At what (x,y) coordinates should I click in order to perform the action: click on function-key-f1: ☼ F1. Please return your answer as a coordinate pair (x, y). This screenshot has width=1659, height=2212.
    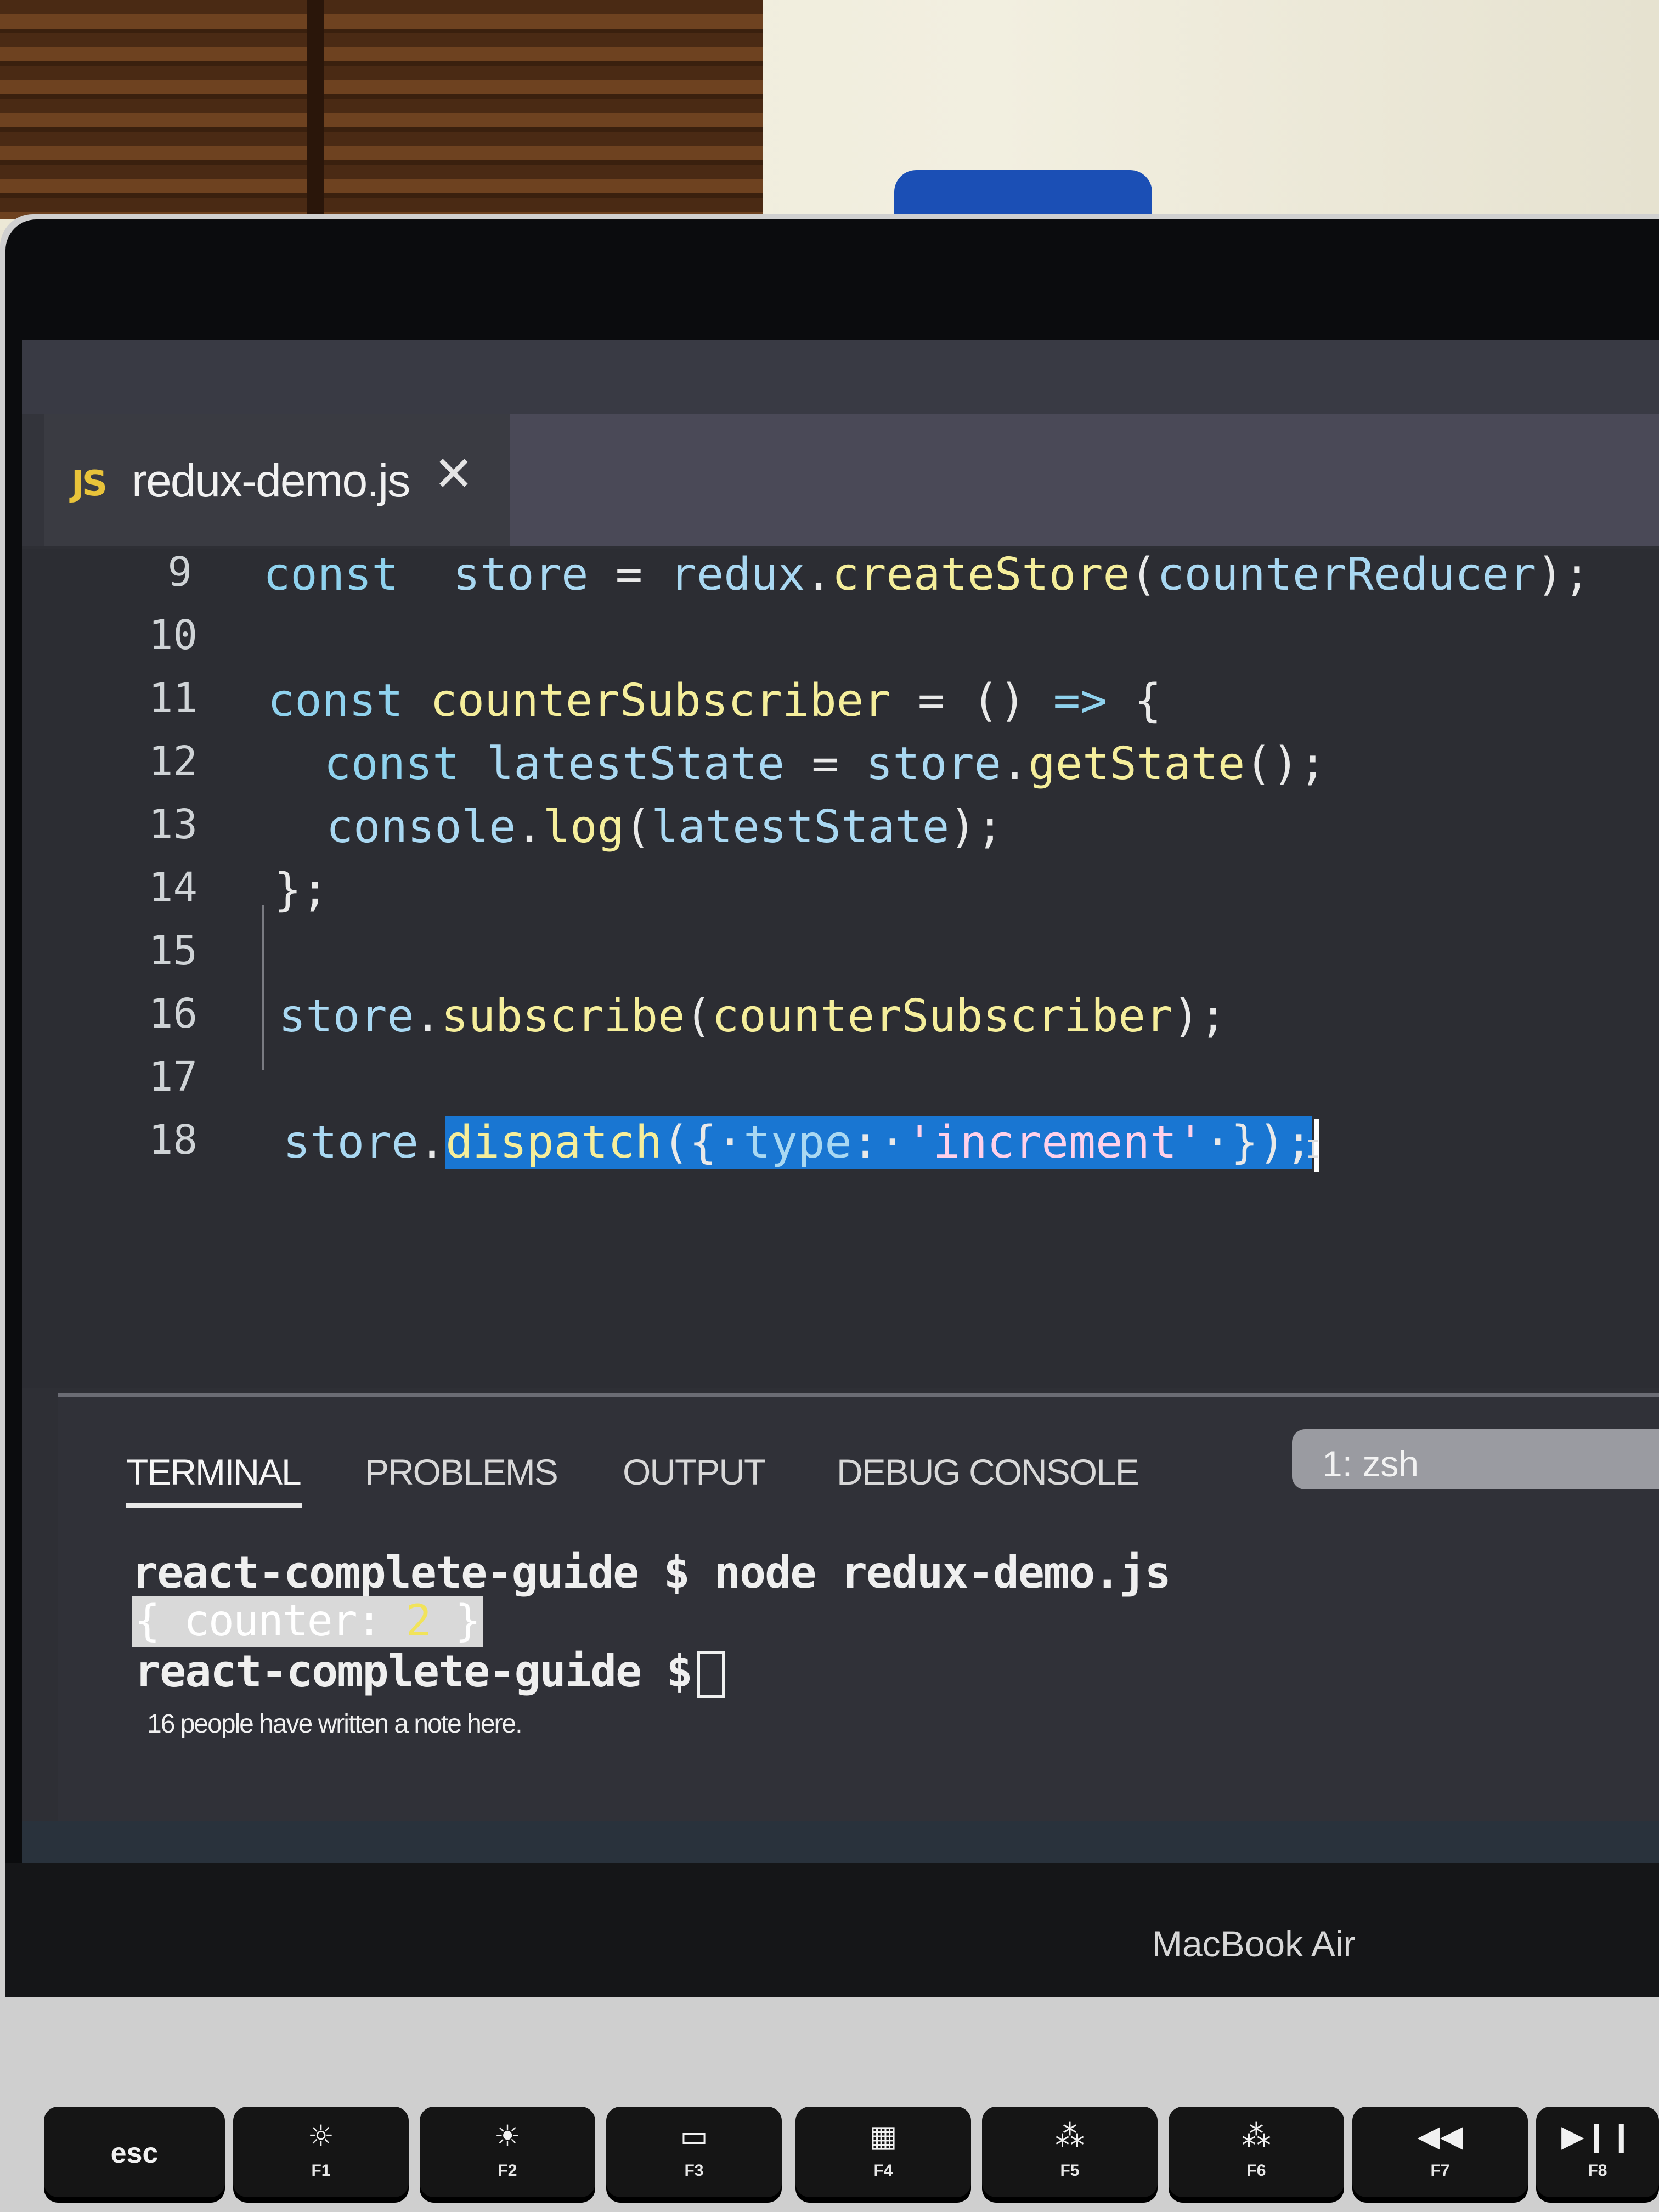
    Looking at the image, I should click on (321, 2152).